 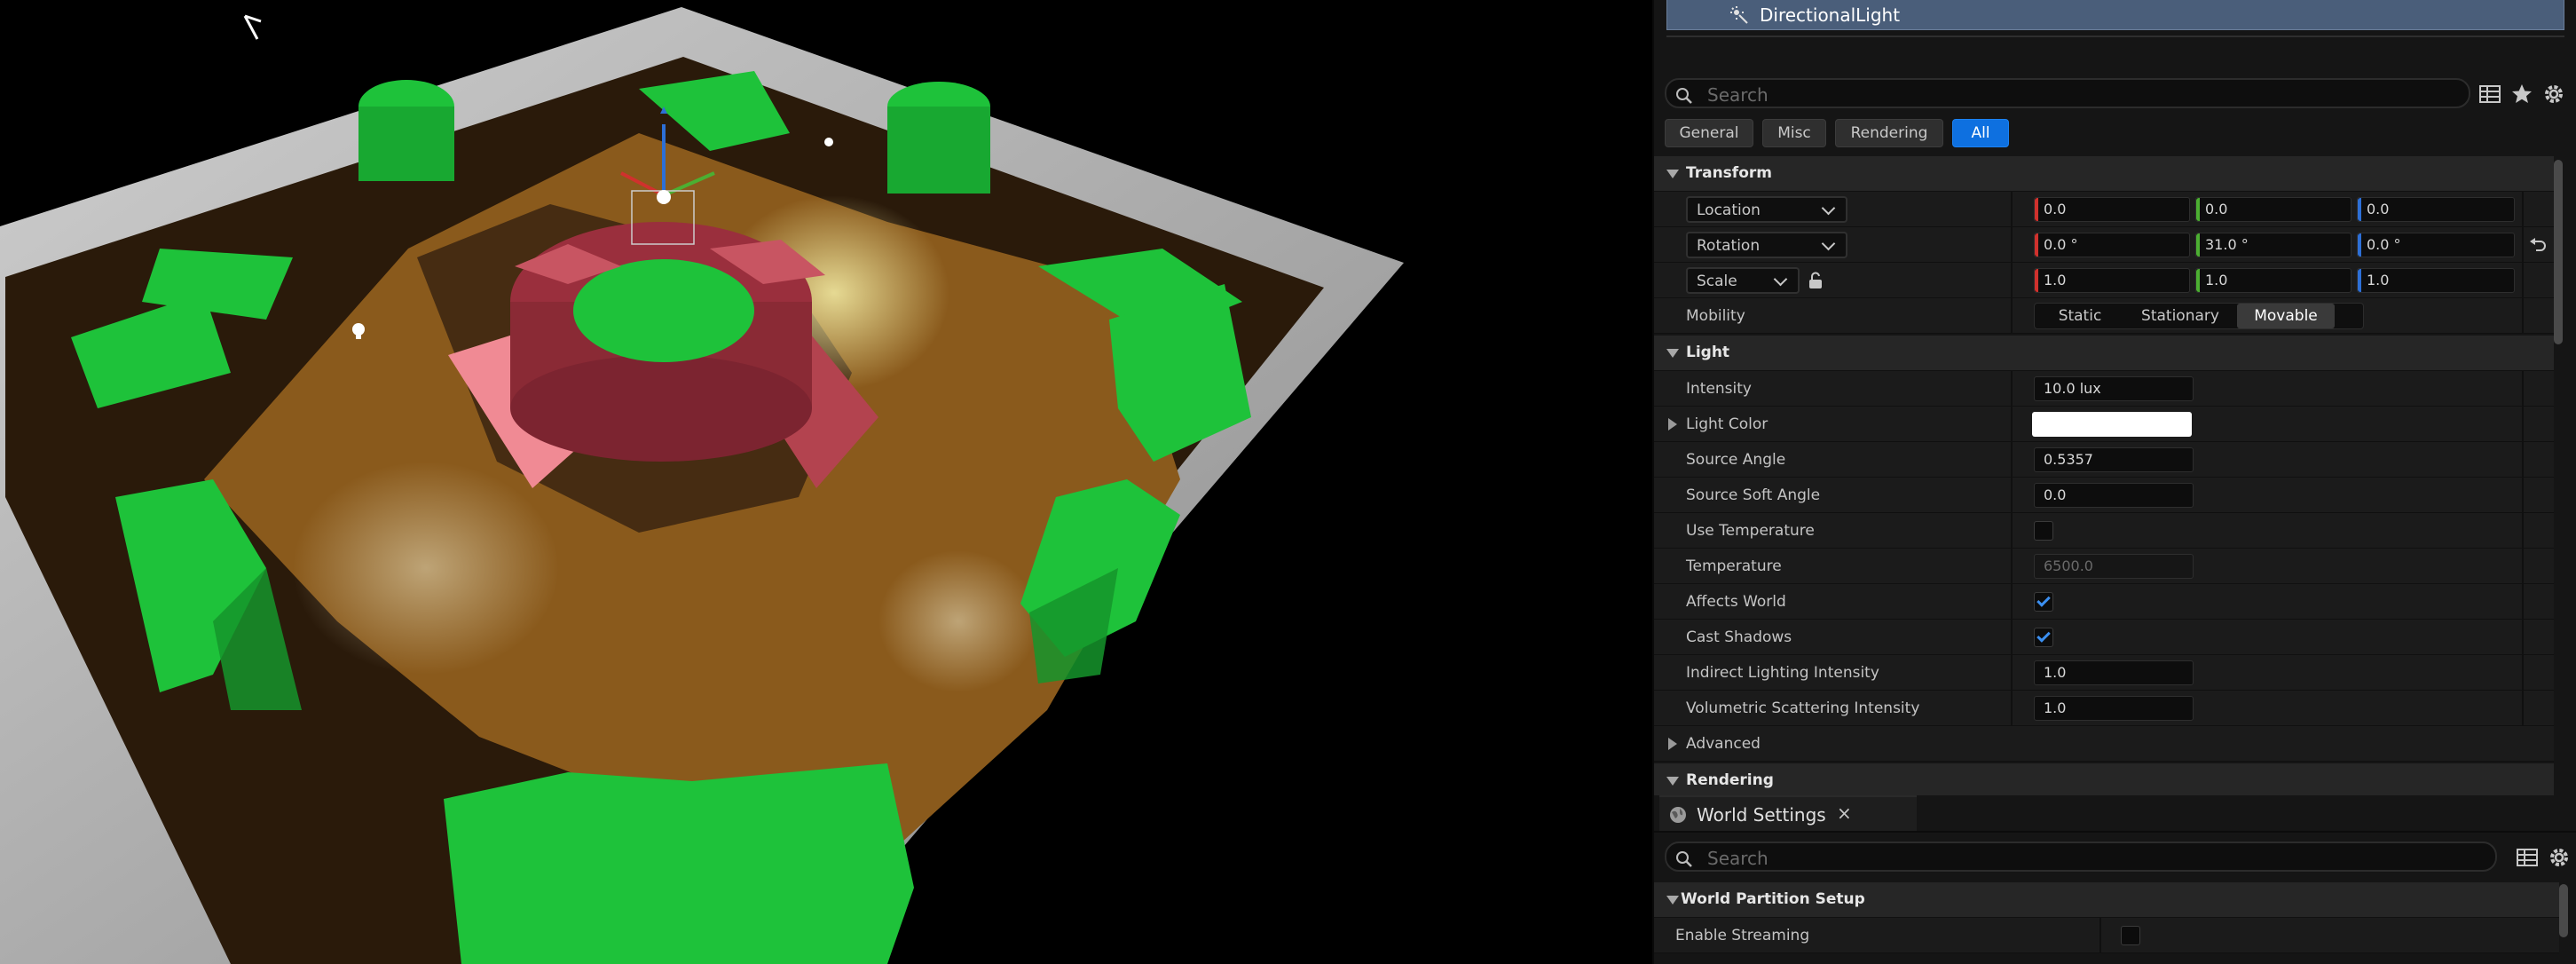 I want to click on light-section-header: Light, so click(x=2104, y=353).